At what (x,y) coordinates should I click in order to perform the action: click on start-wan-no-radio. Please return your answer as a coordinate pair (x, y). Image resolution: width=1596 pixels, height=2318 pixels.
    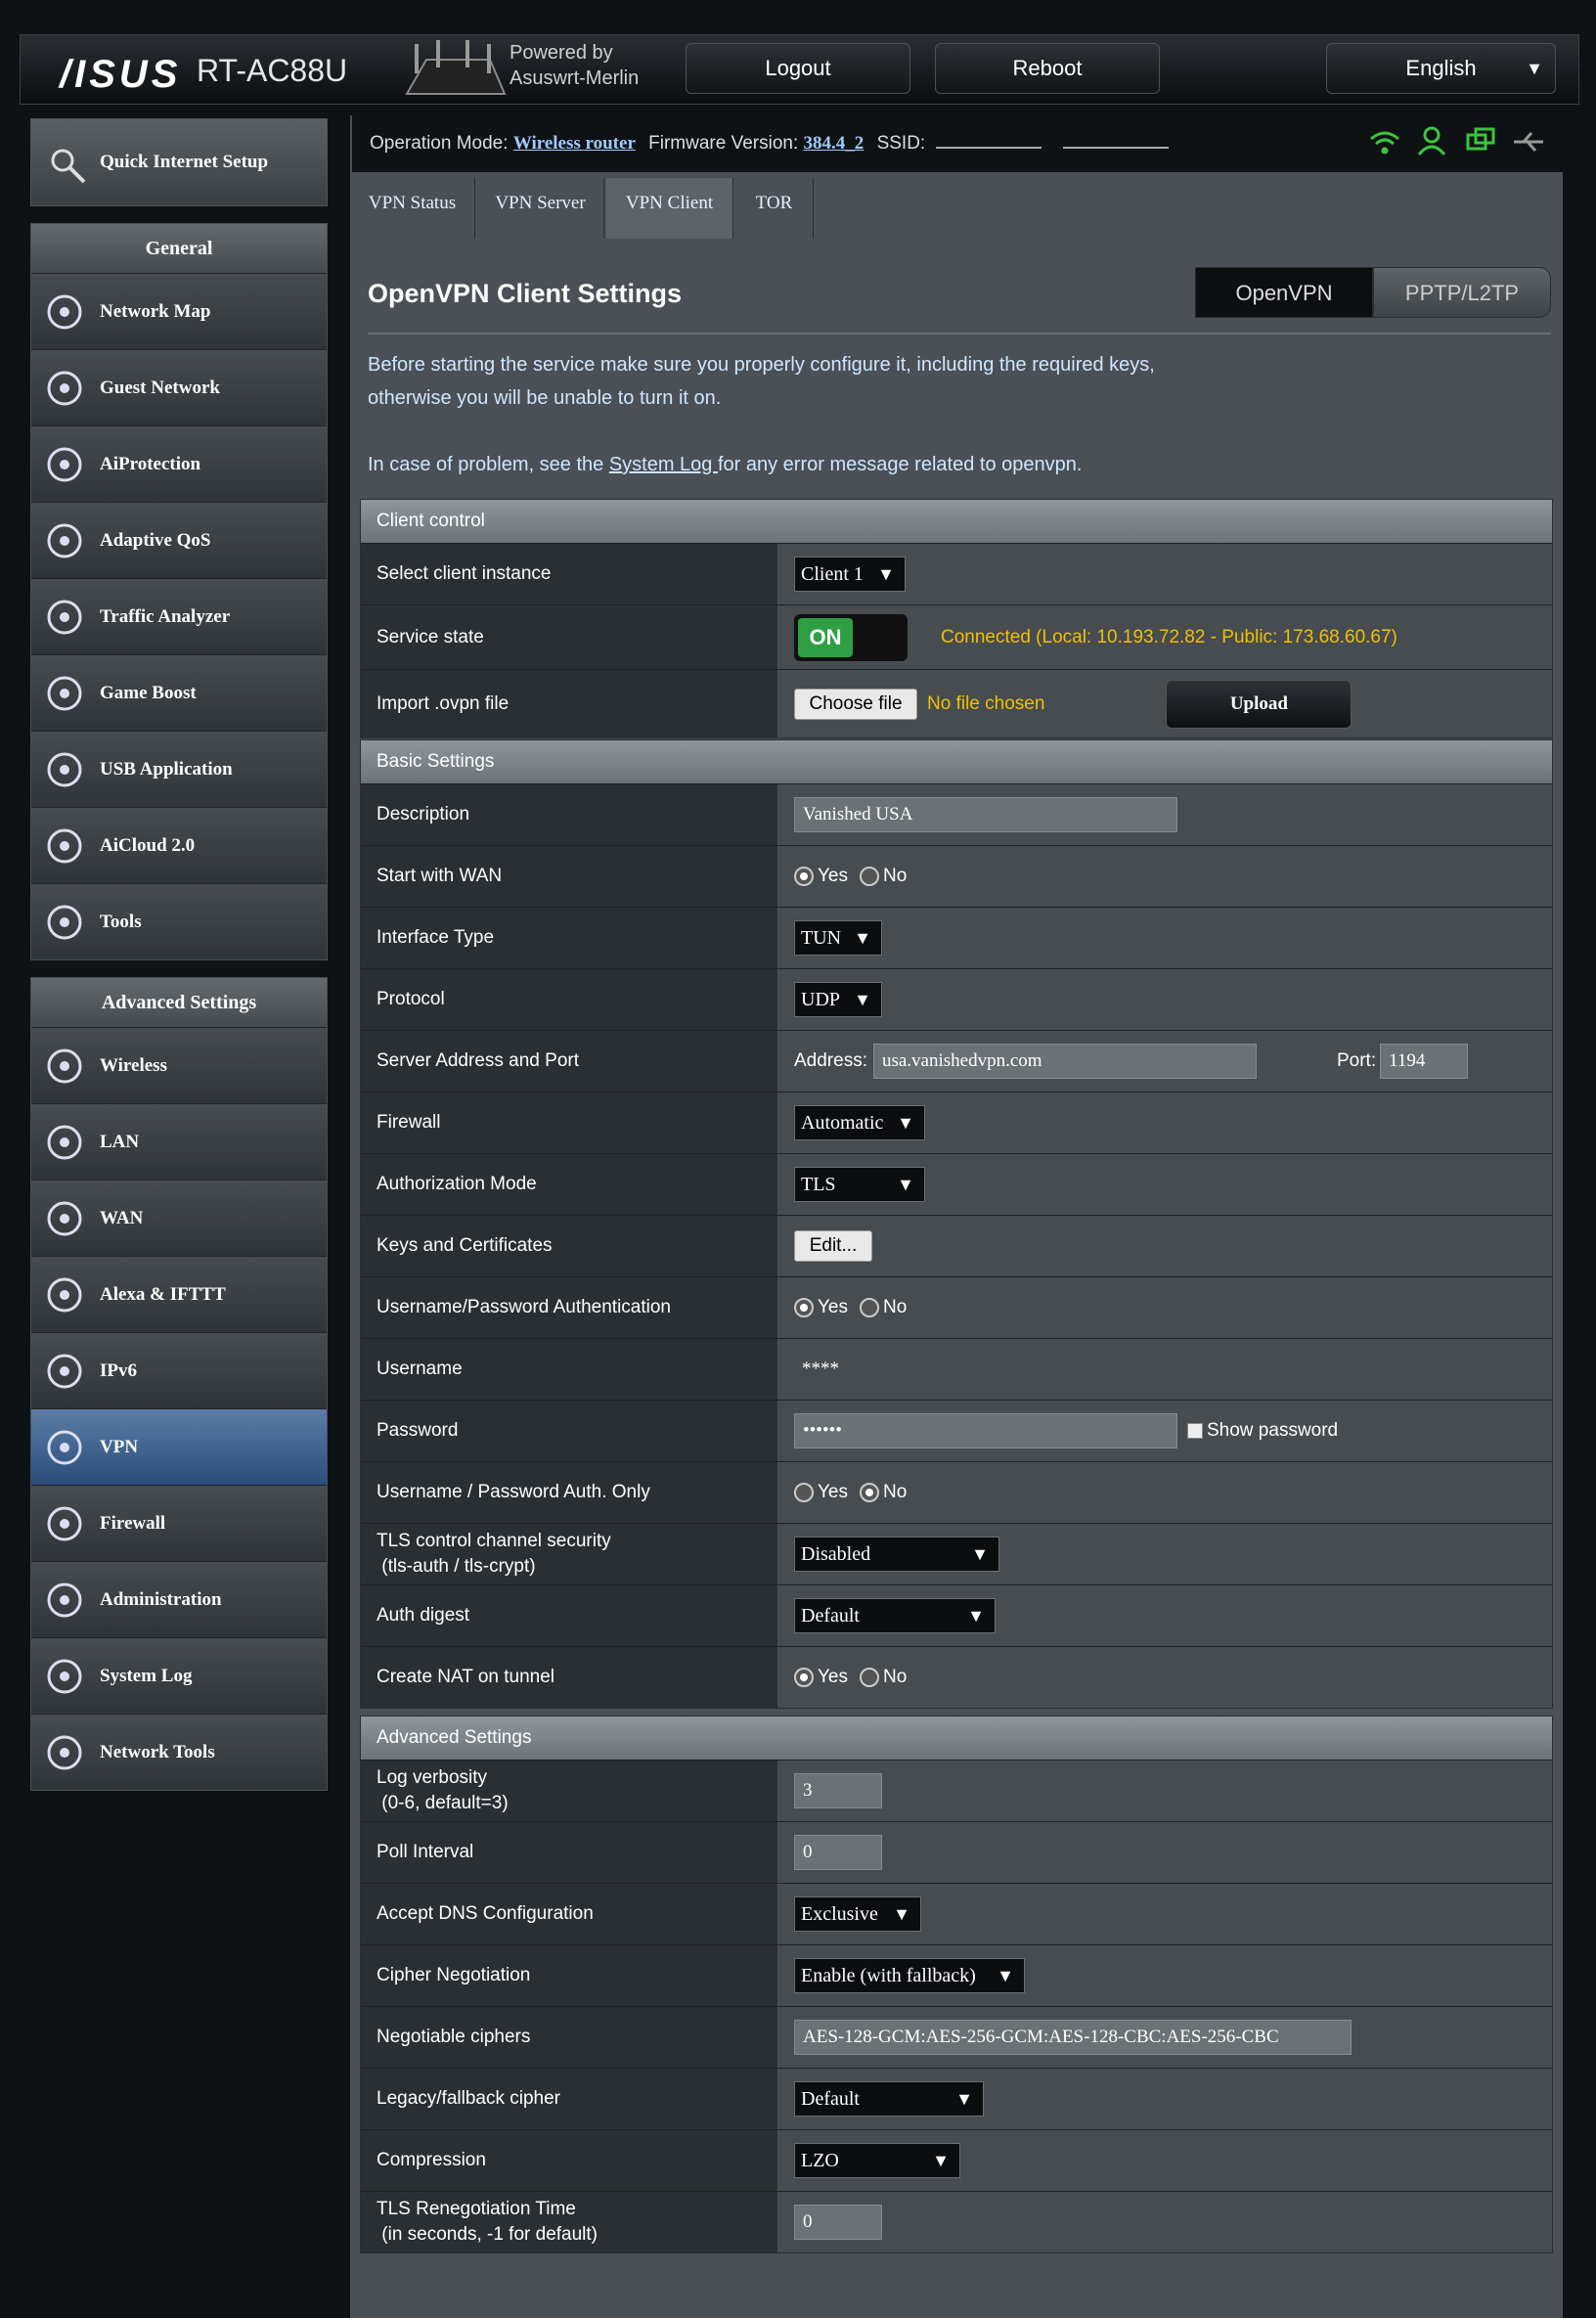
    Looking at the image, I should click on (869, 876).